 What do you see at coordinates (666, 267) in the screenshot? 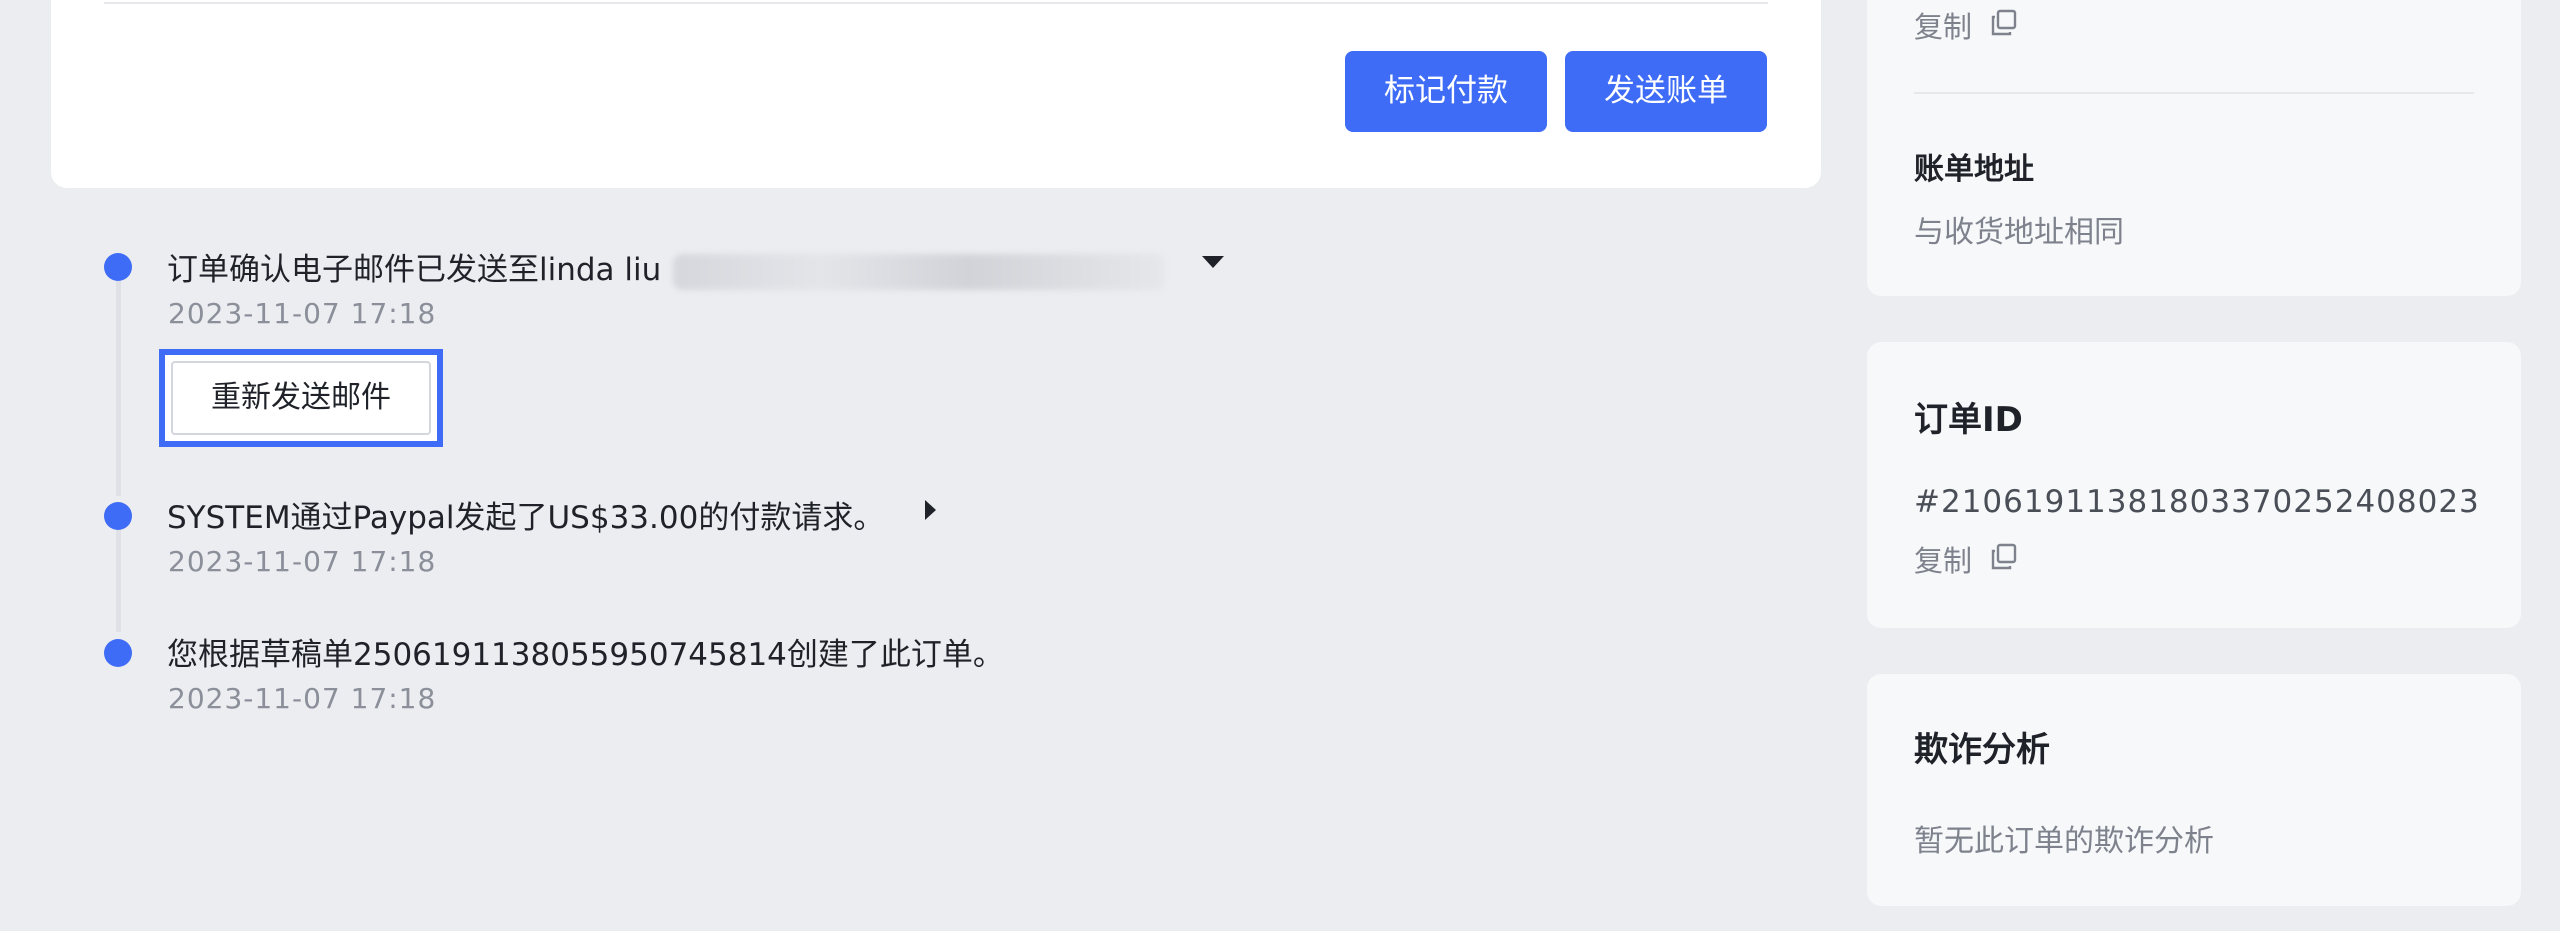
I see `timeline-event-title: 订单确认电子邮件已发送至linda liu` at bounding box center [666, 267].